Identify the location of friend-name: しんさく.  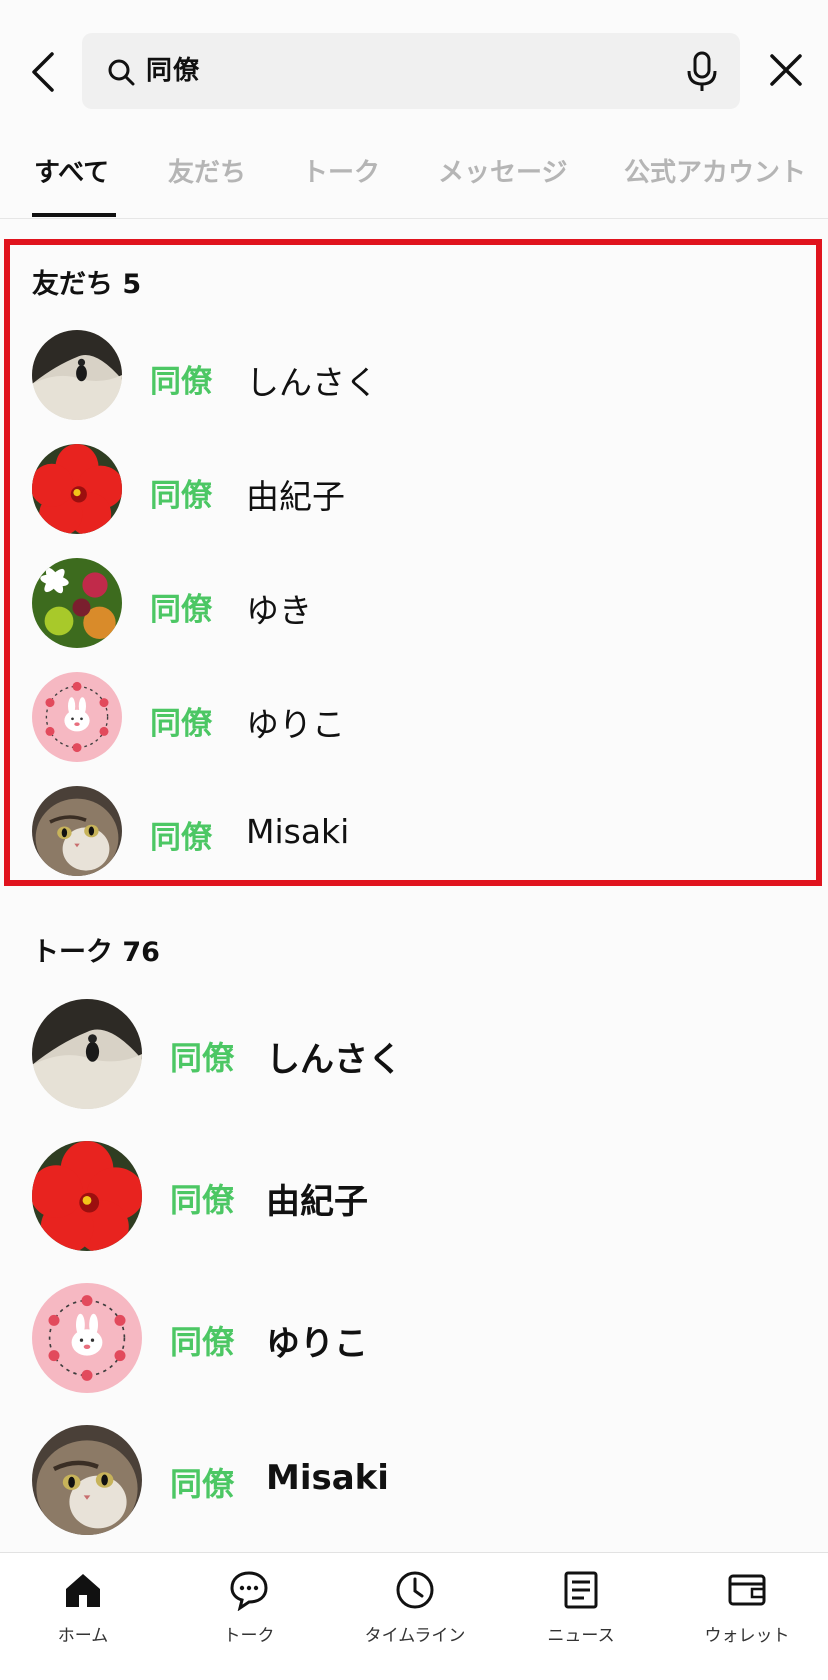
(312, 382).